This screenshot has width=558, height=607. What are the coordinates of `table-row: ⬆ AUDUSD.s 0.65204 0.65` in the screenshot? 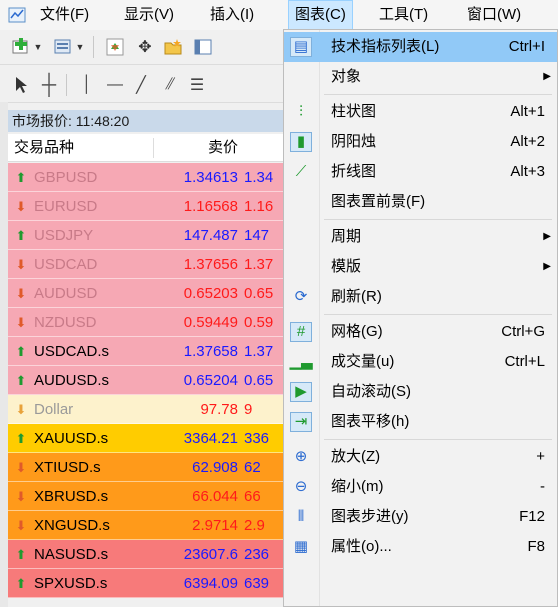 It's located at (149, 380).